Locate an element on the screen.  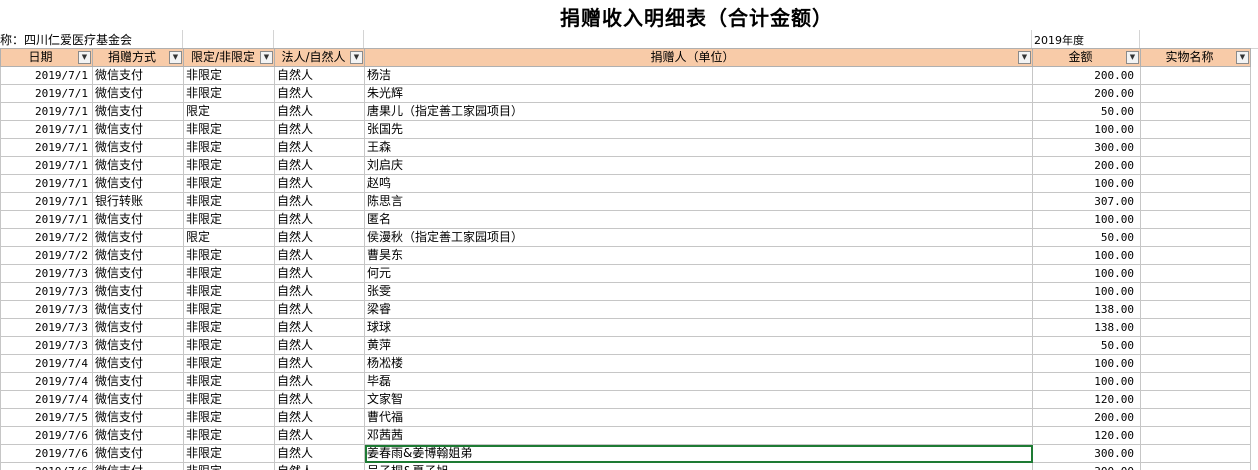
cell-amount: 50.00 is located at coordinates (1086, 345).